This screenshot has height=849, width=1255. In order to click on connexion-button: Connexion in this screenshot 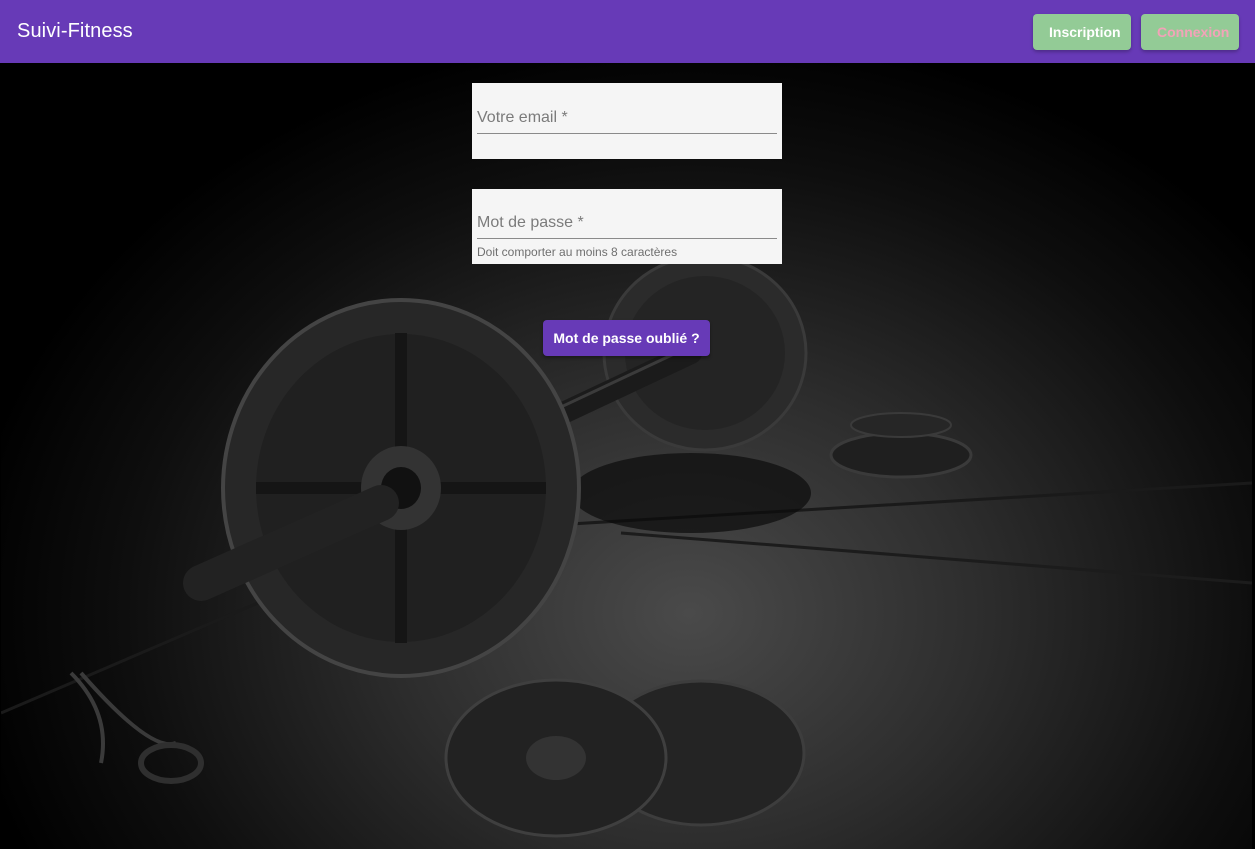, I will do `click(1190, 31)`.